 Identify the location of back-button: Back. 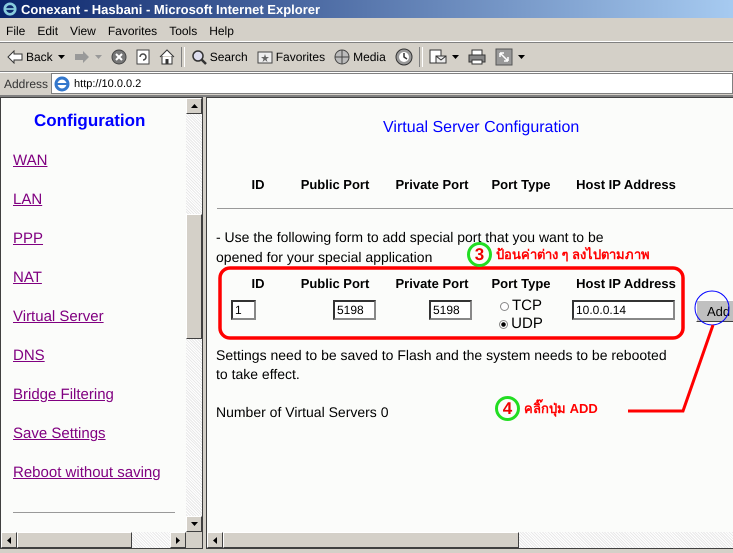
(36, 57).